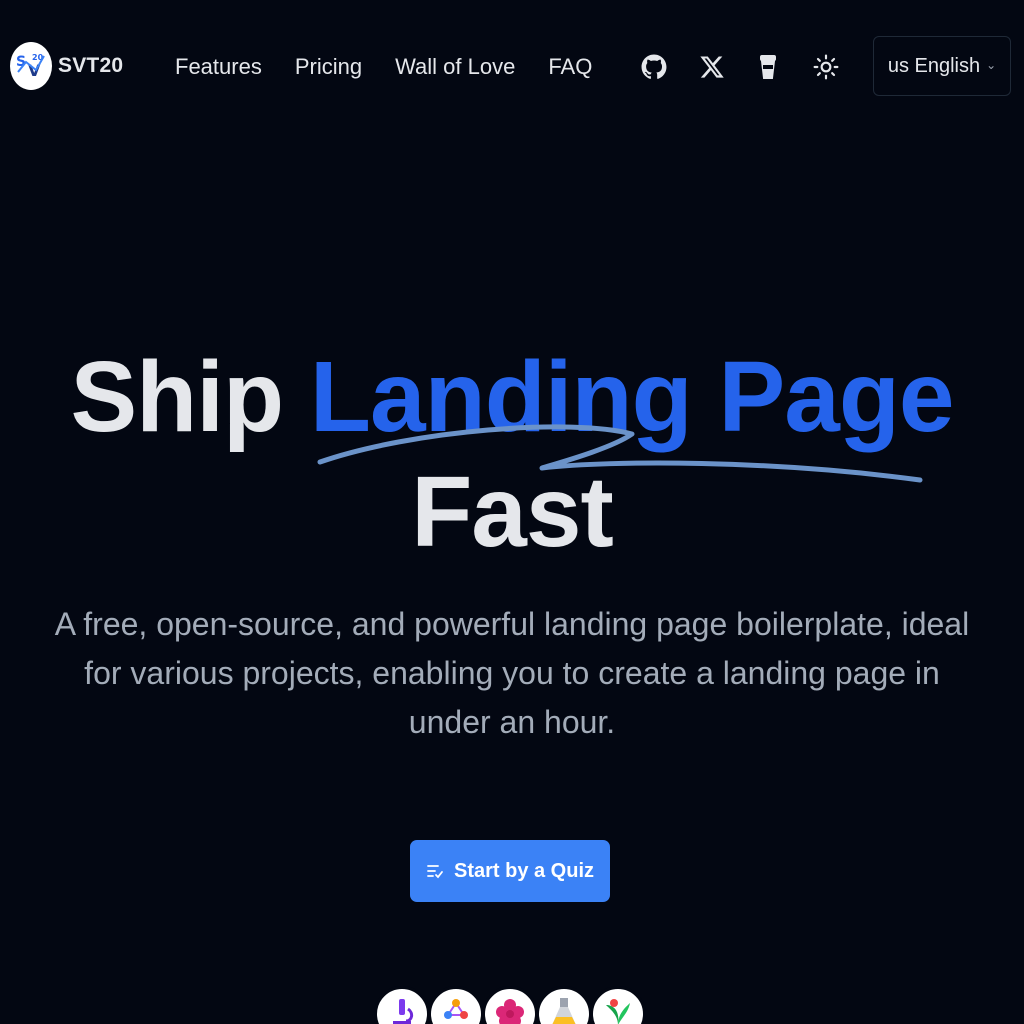 Image resolution: width=1024 pixels, height=1024 pixels. I want to click on github-icon, so click(654, 67).